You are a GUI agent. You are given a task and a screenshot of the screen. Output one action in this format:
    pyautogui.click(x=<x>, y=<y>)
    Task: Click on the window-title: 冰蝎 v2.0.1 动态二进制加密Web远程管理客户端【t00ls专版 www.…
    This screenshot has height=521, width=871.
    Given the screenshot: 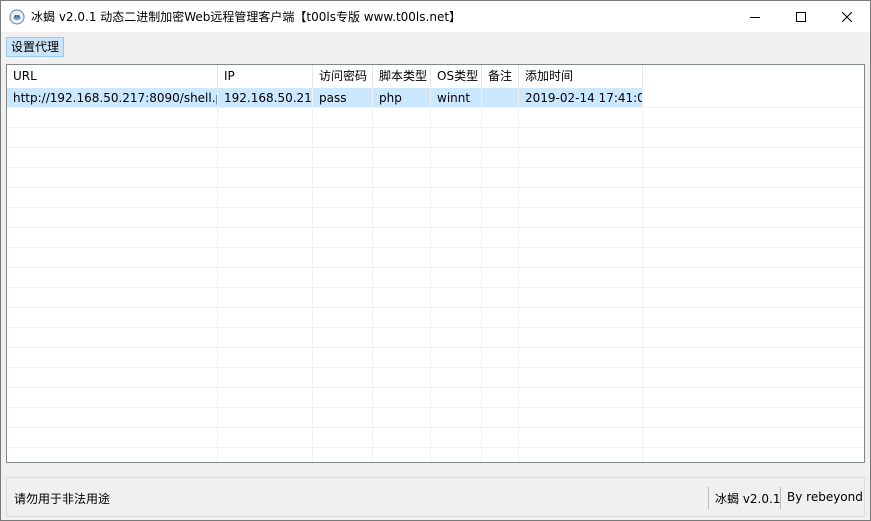 What is the action you would take?
    pyautogui.click(x=246, y=17)
    